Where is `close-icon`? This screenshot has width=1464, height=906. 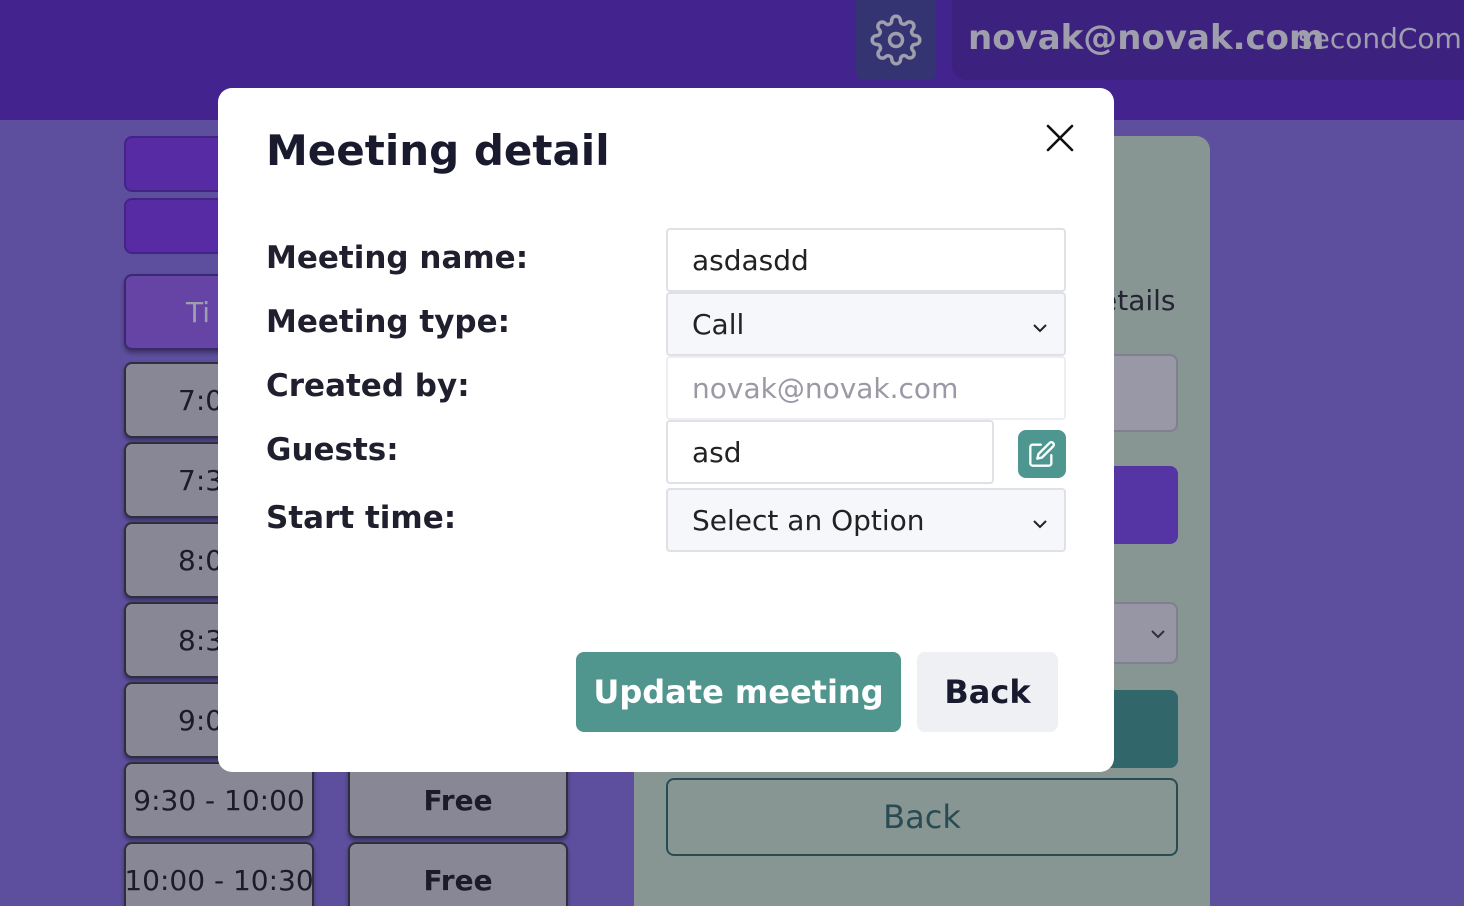
close-icon is located at coordinates (1060, 138).